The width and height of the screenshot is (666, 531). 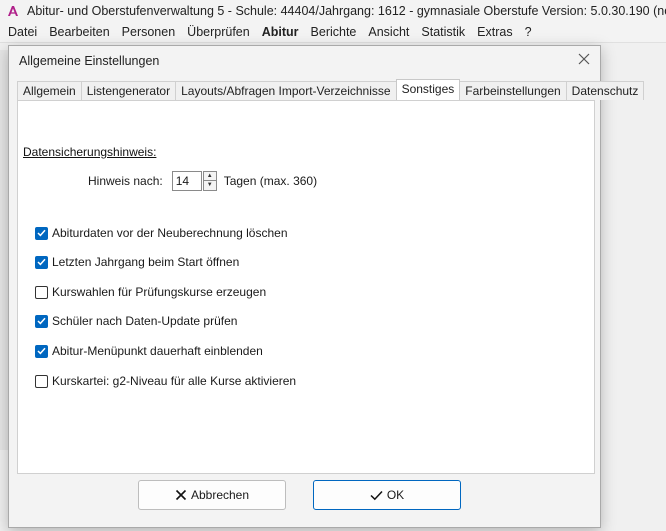 I want to click on hint-days-input: 14, so click(x=186, y=181).